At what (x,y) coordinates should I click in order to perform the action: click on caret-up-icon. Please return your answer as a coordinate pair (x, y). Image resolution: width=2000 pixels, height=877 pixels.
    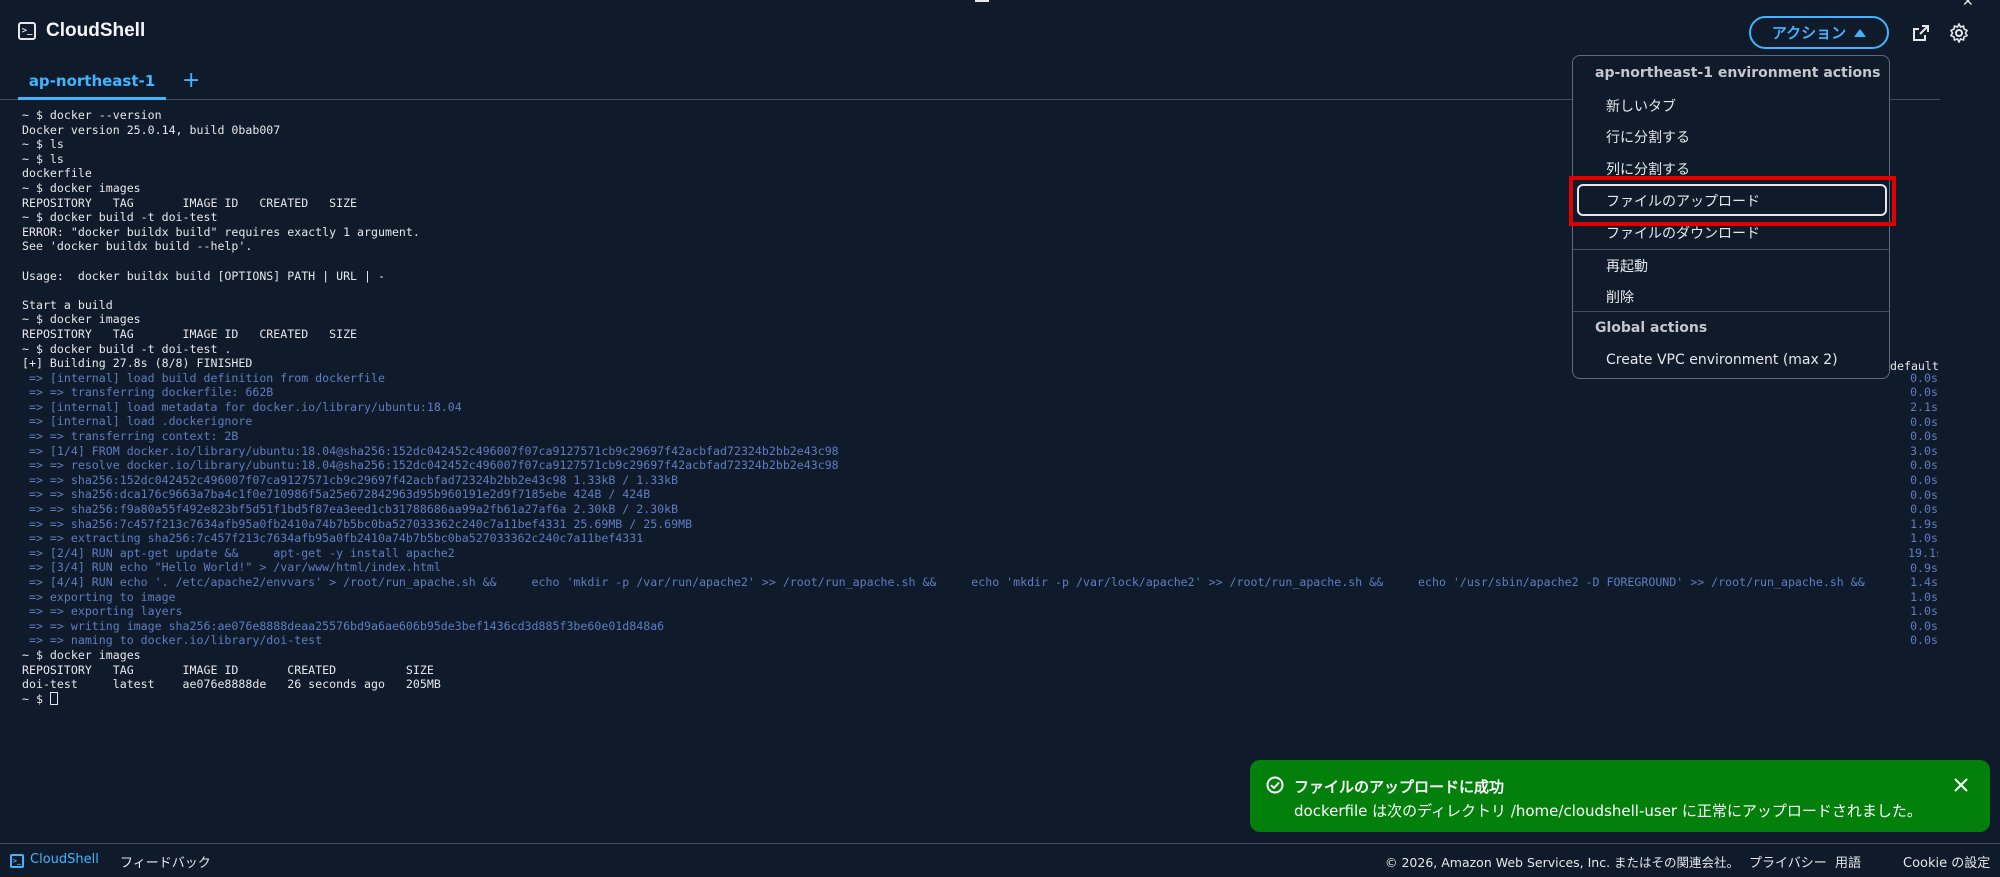
    Looking at the image, I should click on (1860, 32).